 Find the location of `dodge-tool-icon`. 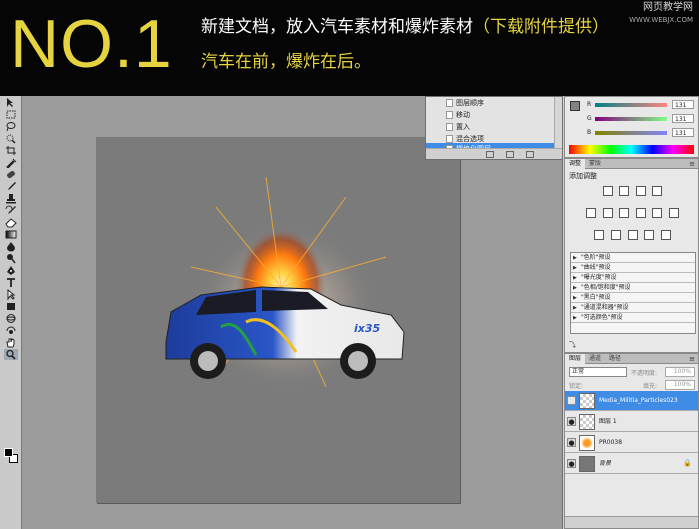

dodge-tool-icon is located at coordinates (11, 258).